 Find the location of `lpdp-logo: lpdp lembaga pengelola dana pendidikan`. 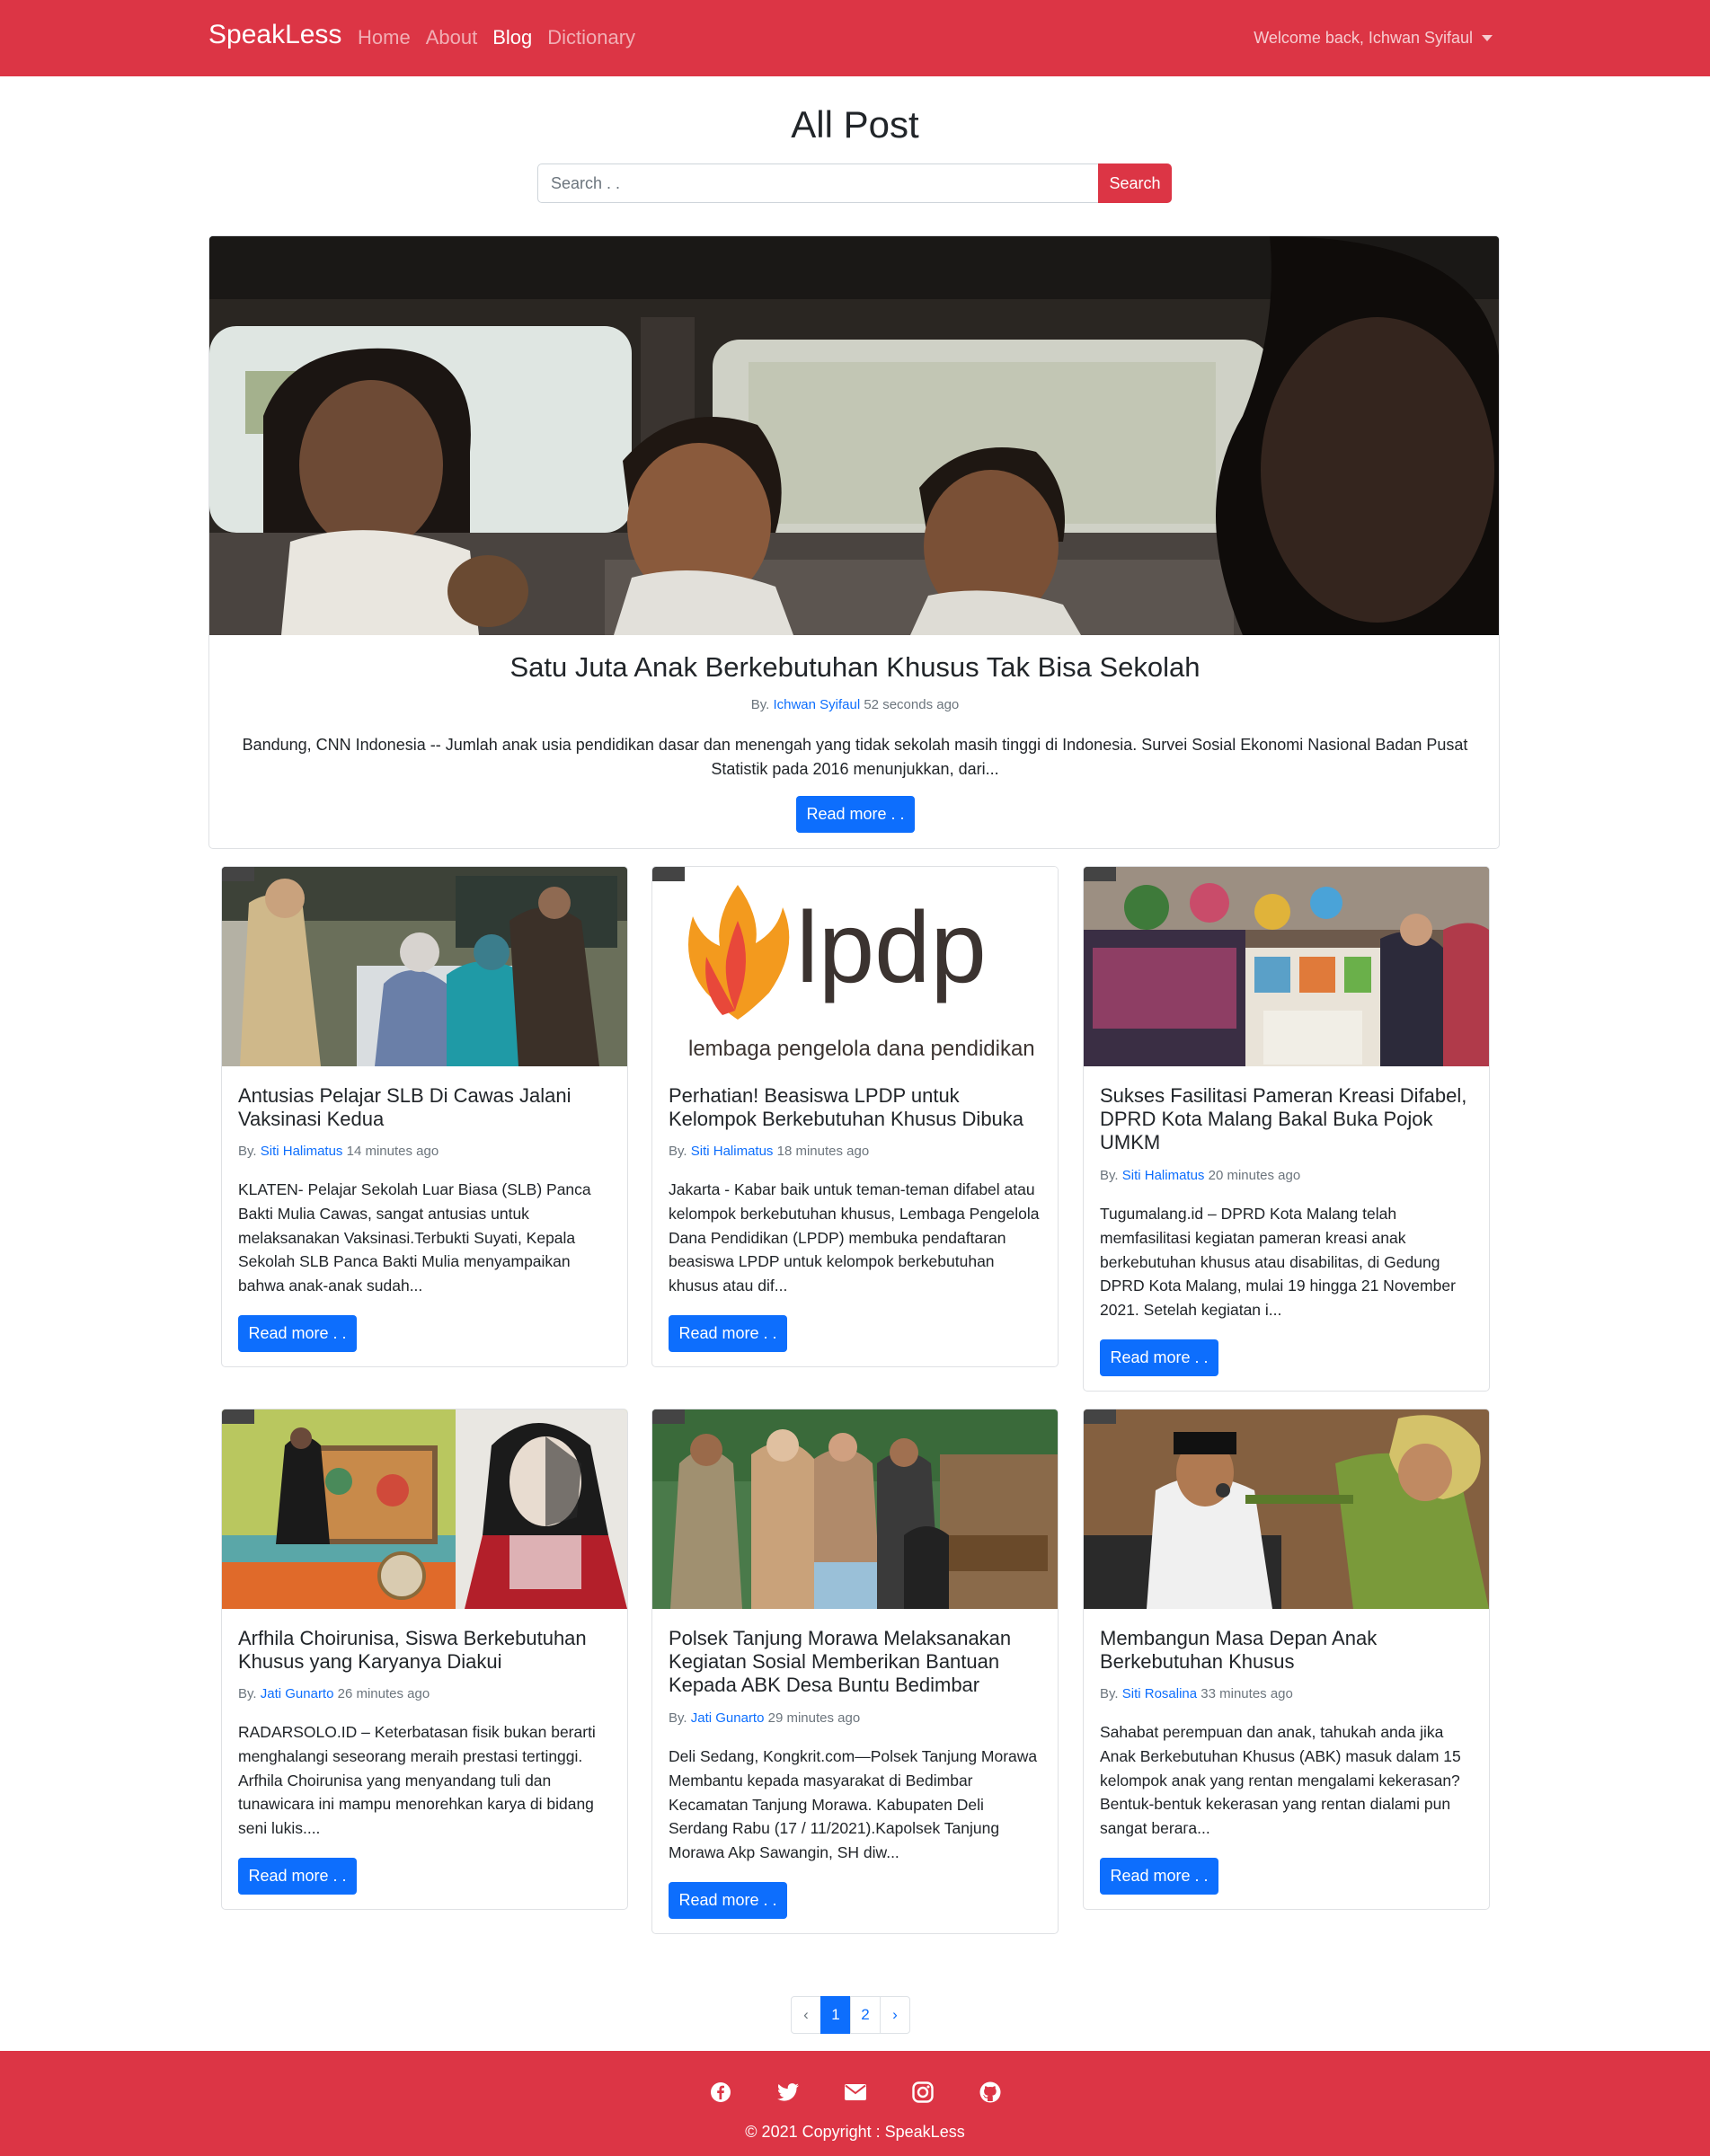

lpdp-logo: lpdp lembaga pengelola dana pendidikan is located at coordinates (855, 966).